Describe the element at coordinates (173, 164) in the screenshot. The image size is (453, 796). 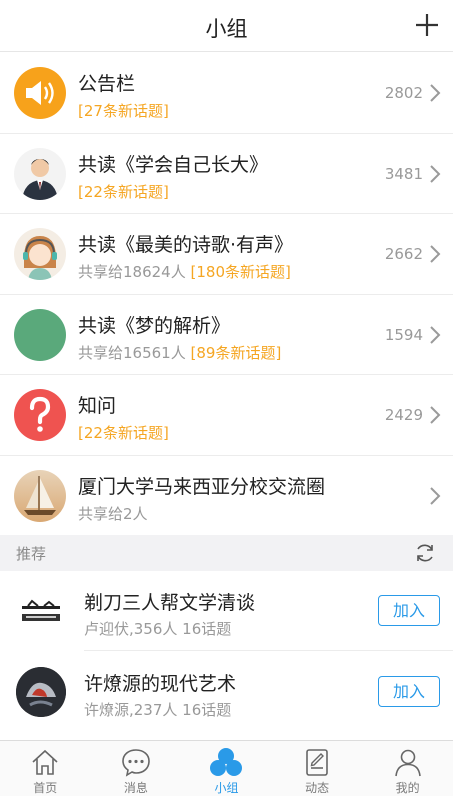
I see `group-title: 共读《学会自己长大》` at that location.